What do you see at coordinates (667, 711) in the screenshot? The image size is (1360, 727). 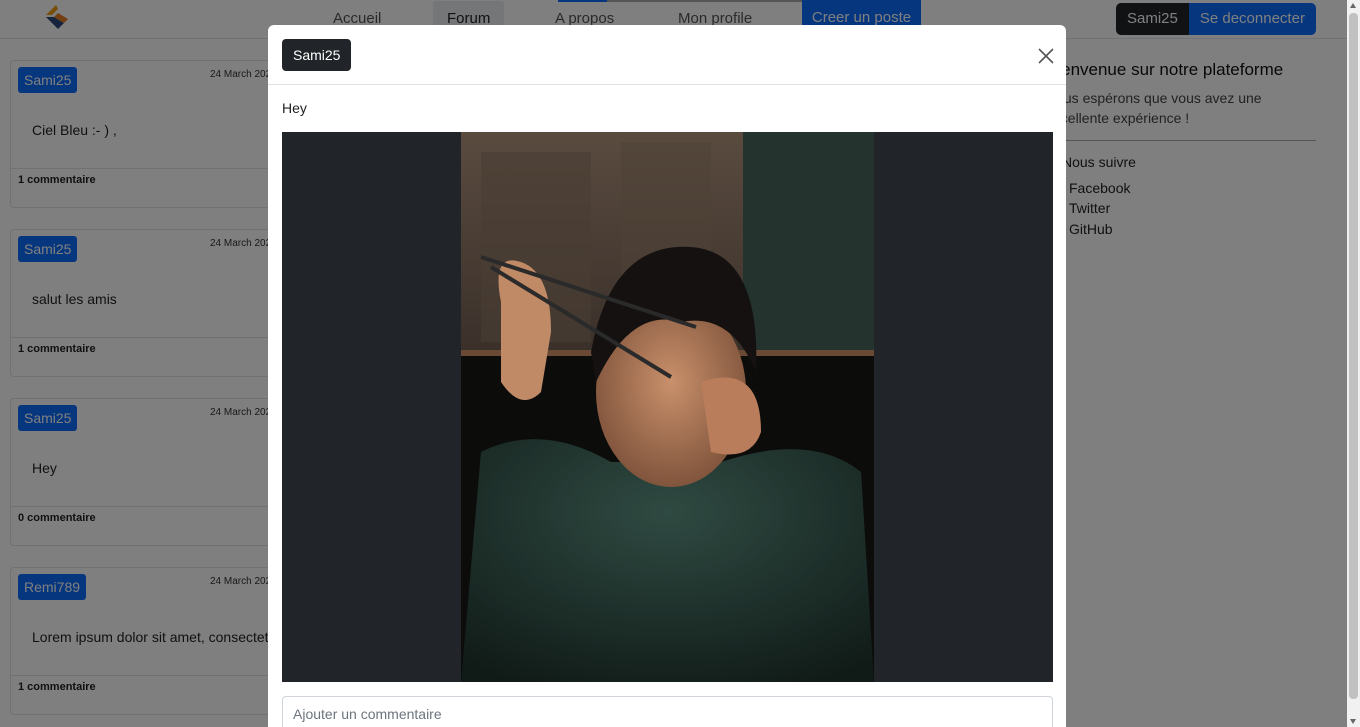 I see `comment-input` at bounding box center [667, 711].